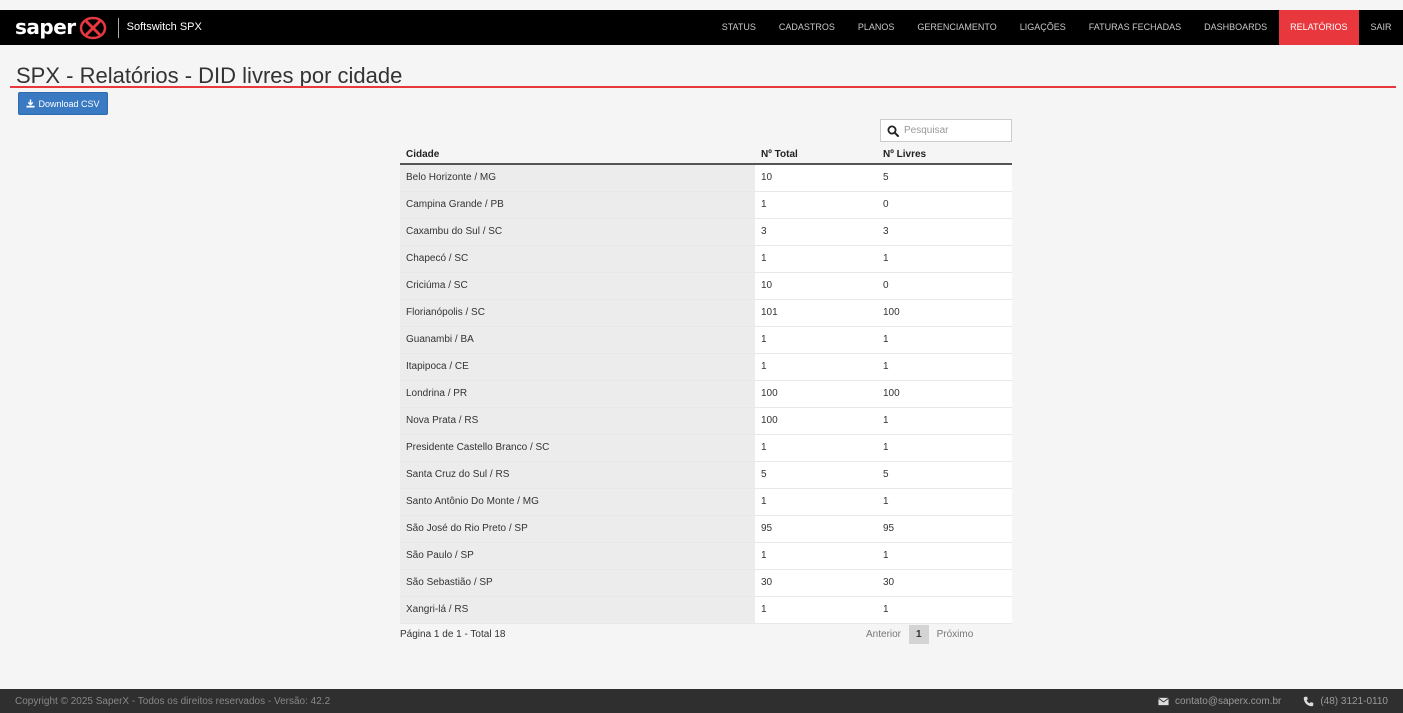 The width and height of the screenshot is (1403, 713). Describe the element at coordinates (706, 556) in the screenshot. I see `table-row: São Paulo / SP 1 1` at that location.